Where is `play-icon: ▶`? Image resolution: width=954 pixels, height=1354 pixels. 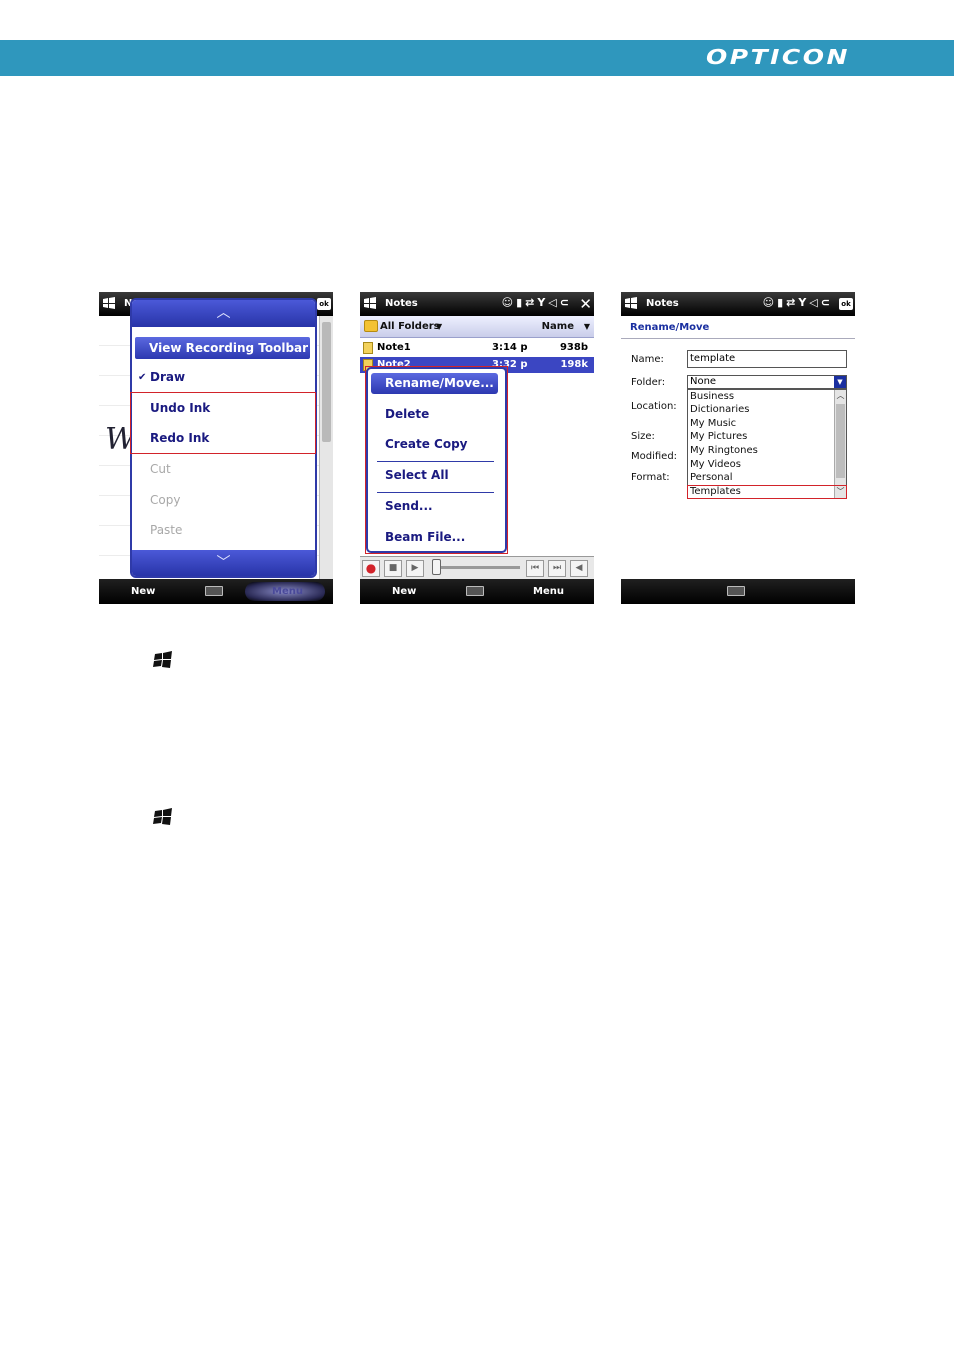 play-icon: ▶ is located at coordinates (415, 568).